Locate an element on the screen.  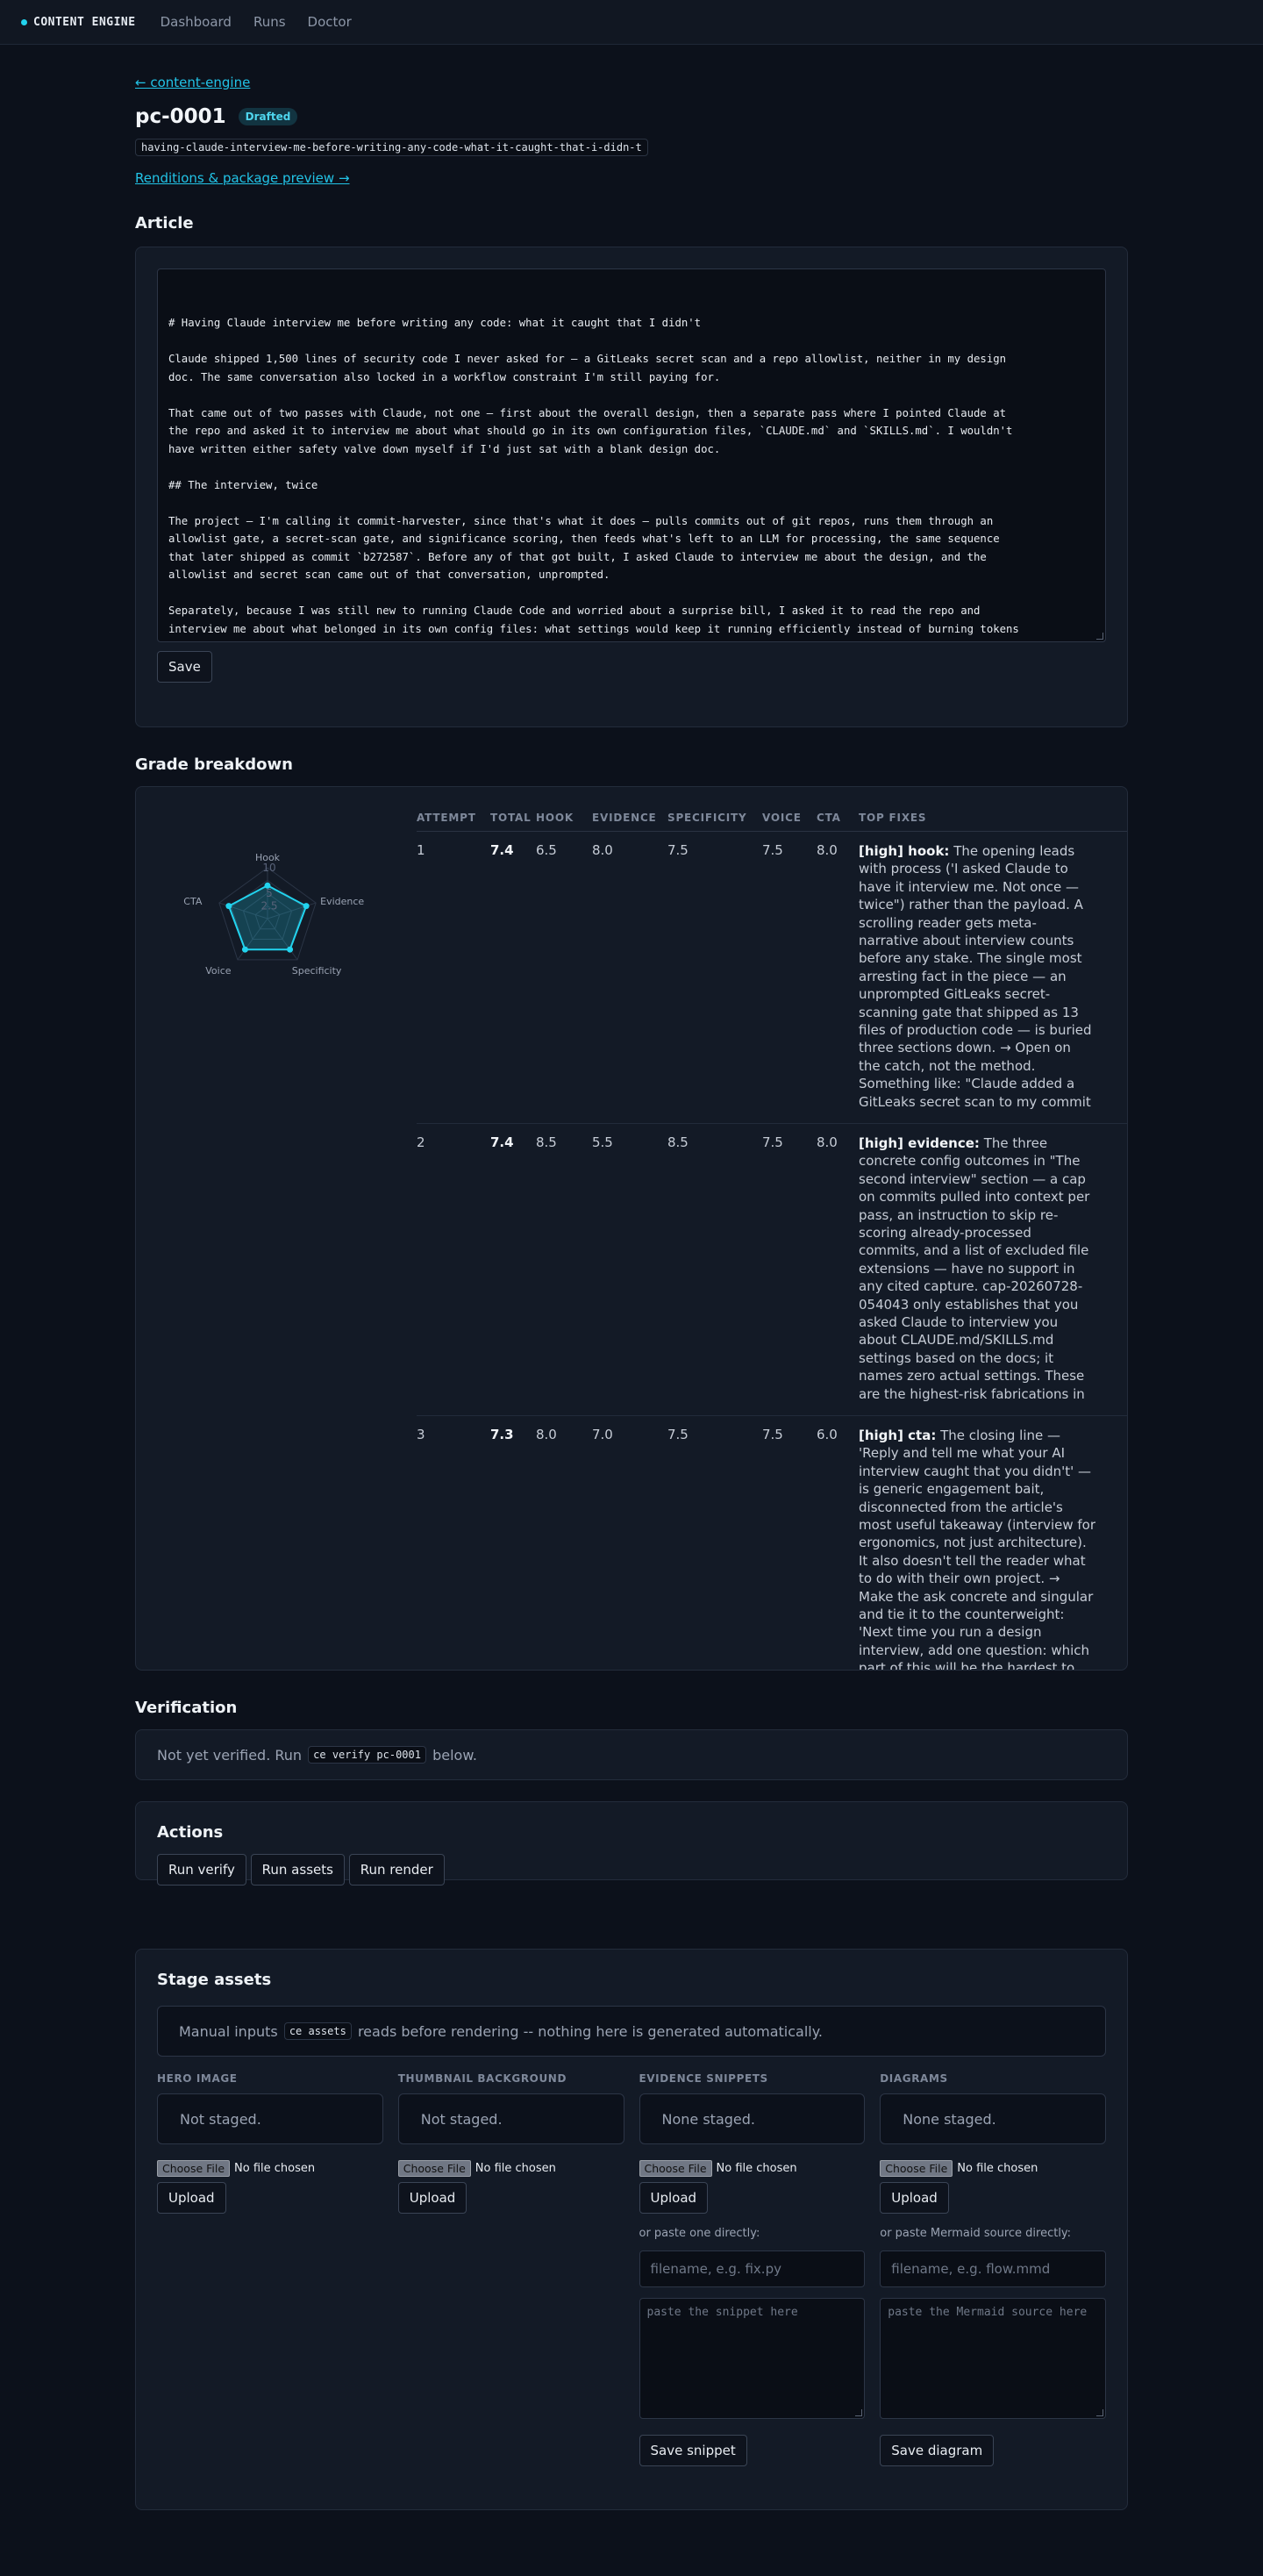
stage-col-title: DIAGRAMS is located at coordinates (914, 2078).